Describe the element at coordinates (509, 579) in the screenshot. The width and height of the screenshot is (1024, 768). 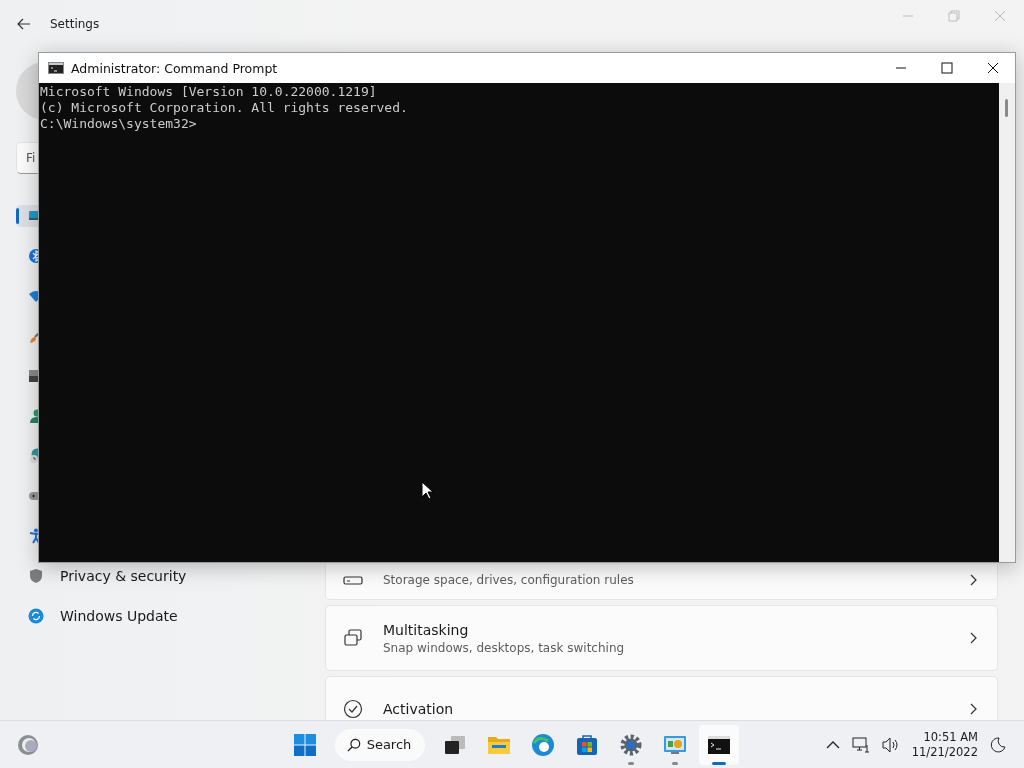
I see `card-description: Storage space, drives, configuration rules` at that location.